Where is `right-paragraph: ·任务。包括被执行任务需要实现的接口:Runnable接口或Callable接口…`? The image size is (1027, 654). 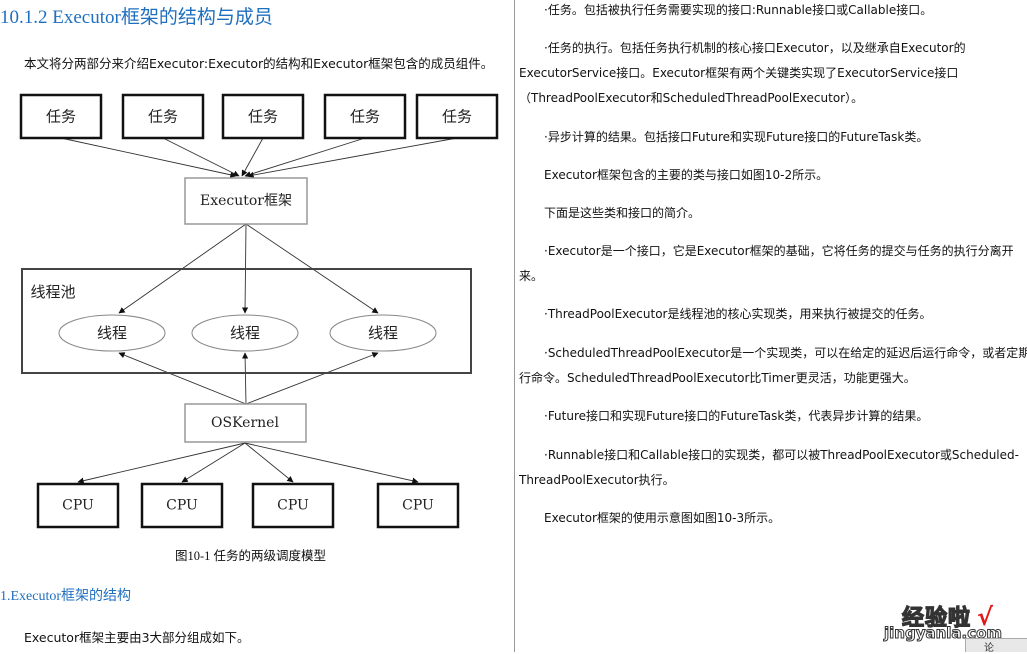 right-paragraph: ·任务。包括被执行任务需要实现的接口:Runnable接口或Callable接口… is located at coordinates (738, 10).